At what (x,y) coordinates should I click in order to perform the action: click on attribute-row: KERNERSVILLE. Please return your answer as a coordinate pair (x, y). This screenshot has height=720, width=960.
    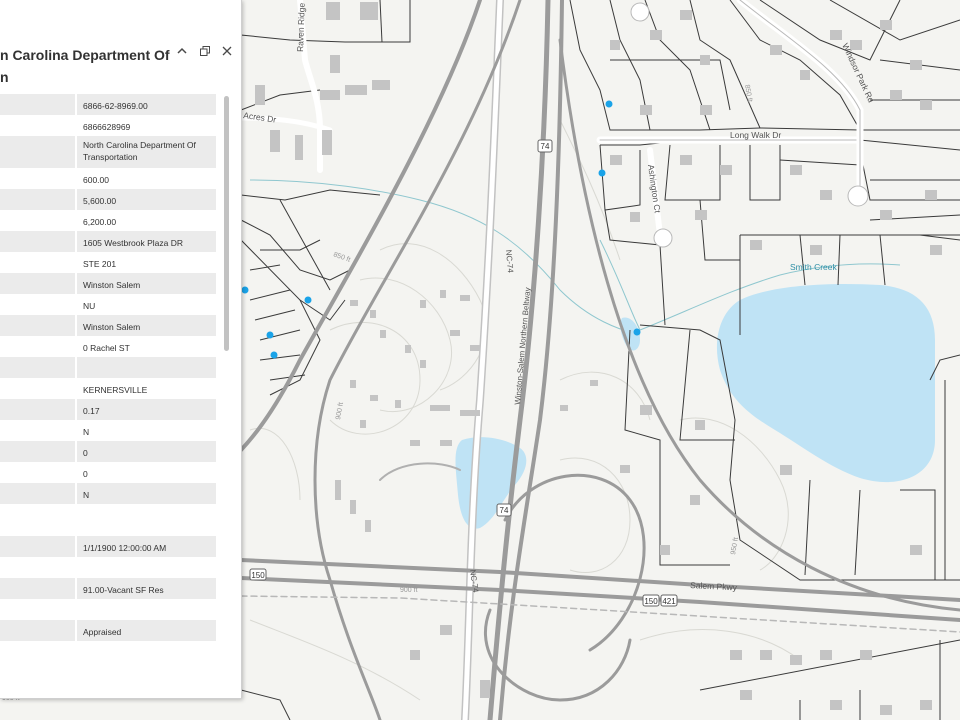
    Looking at the image, I should click on (111, 388).